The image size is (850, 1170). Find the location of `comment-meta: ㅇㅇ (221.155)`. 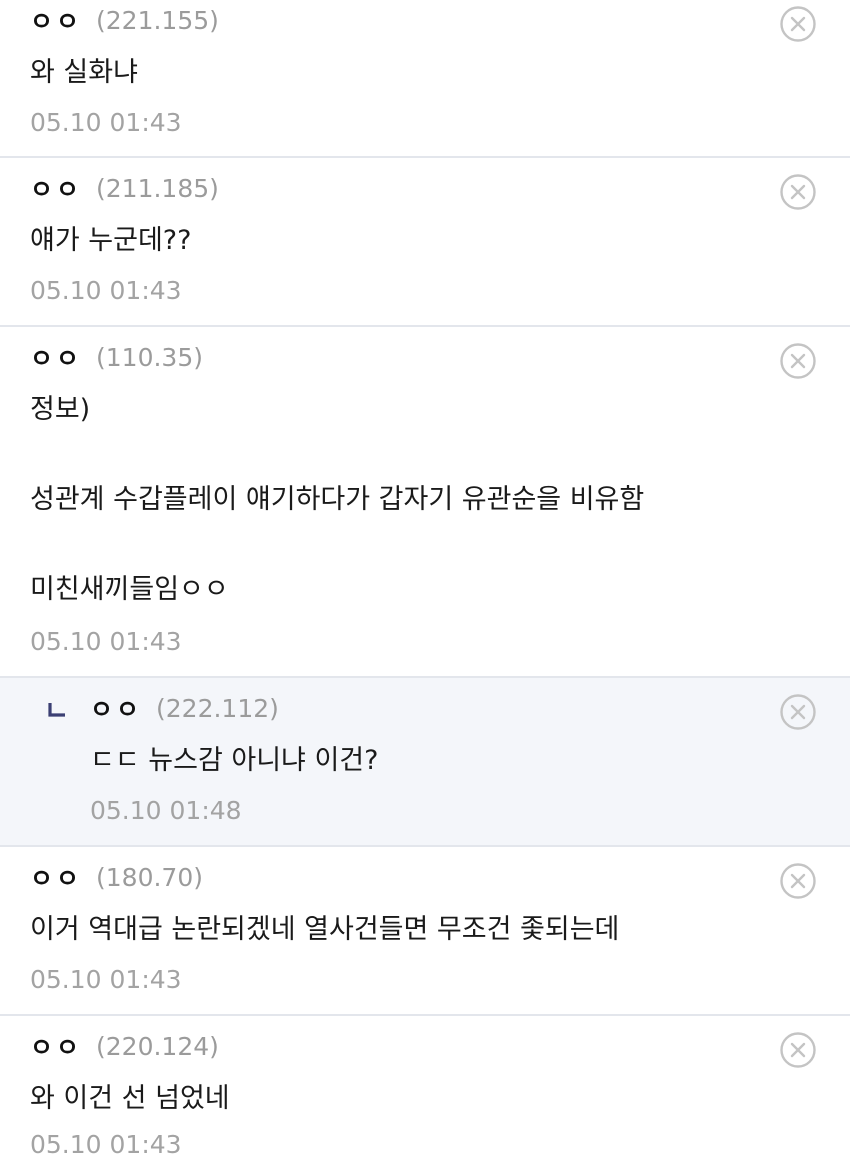

comment-meta: ㅇㅇ (221.155) is located at coordinates (124, 20).